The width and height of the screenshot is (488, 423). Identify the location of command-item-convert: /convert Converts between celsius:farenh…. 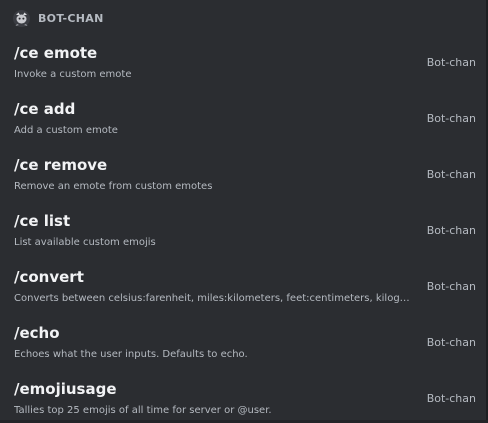
(244, 290).